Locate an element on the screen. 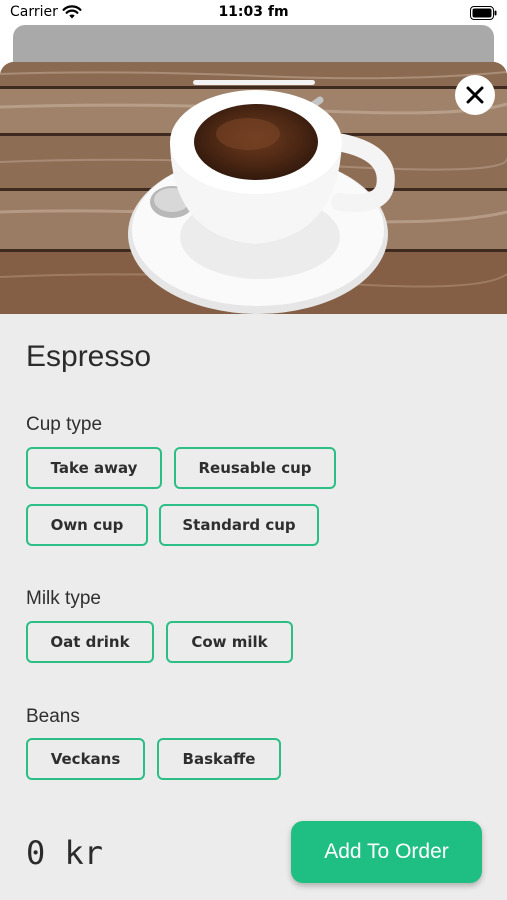  option-own-cup: Own cup is located at coordinates (87, 525).